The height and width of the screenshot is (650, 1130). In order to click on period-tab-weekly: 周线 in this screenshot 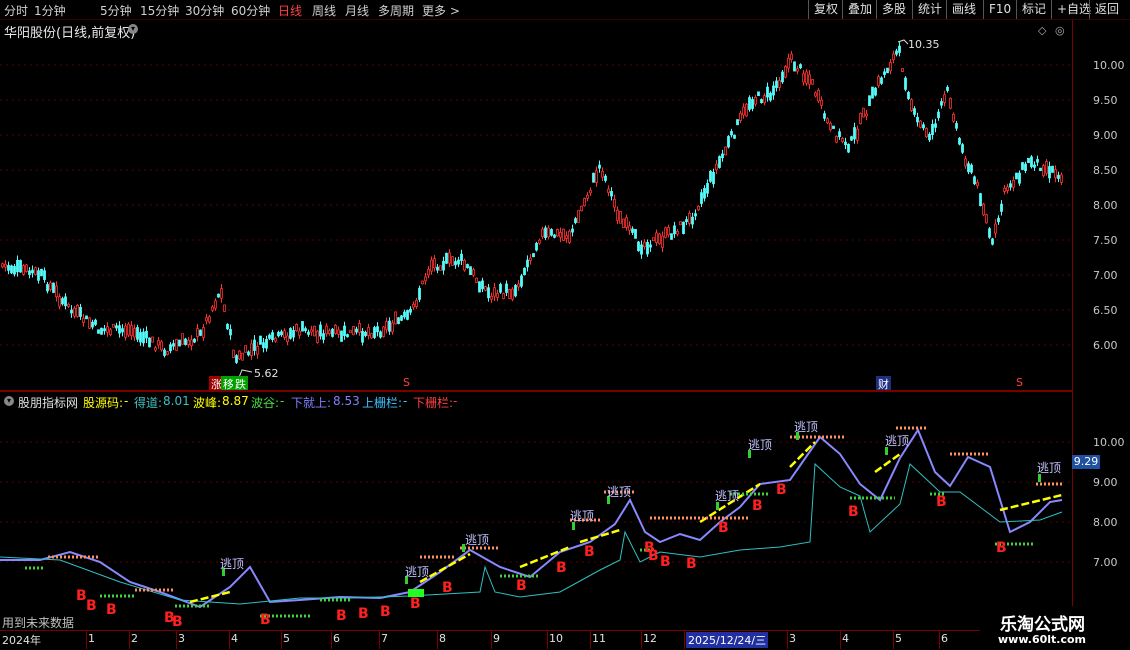, I will do `click(324, 10)`.